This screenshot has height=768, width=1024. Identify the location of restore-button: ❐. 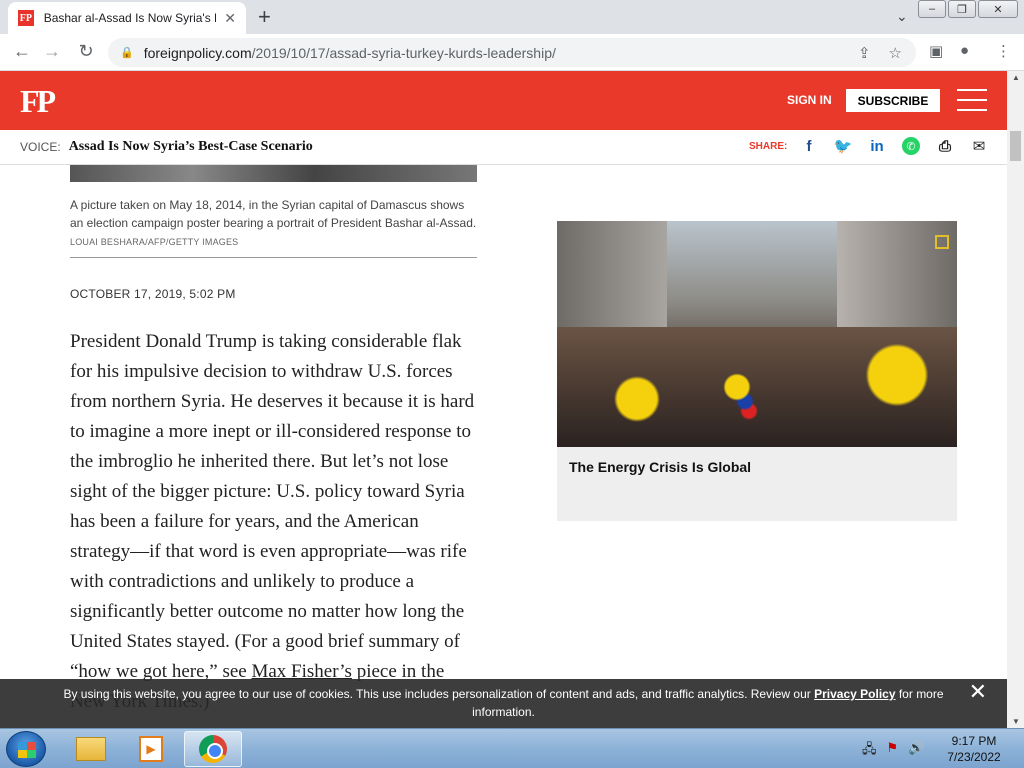
(962, 9).